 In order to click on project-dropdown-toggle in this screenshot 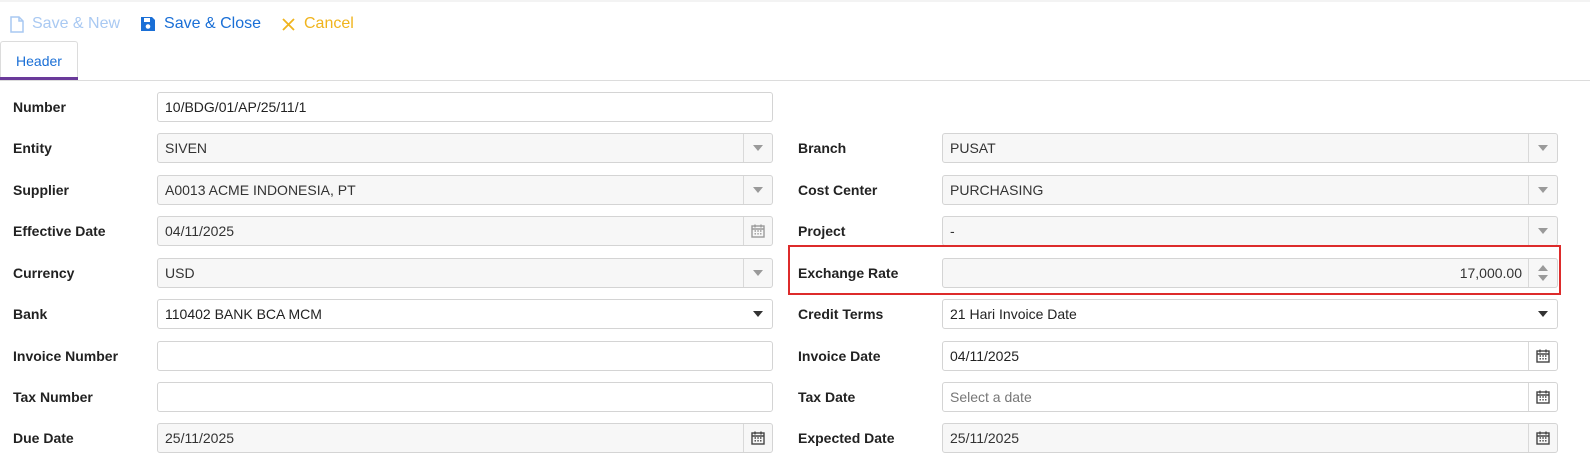, I will do `click(1542, 231)`.